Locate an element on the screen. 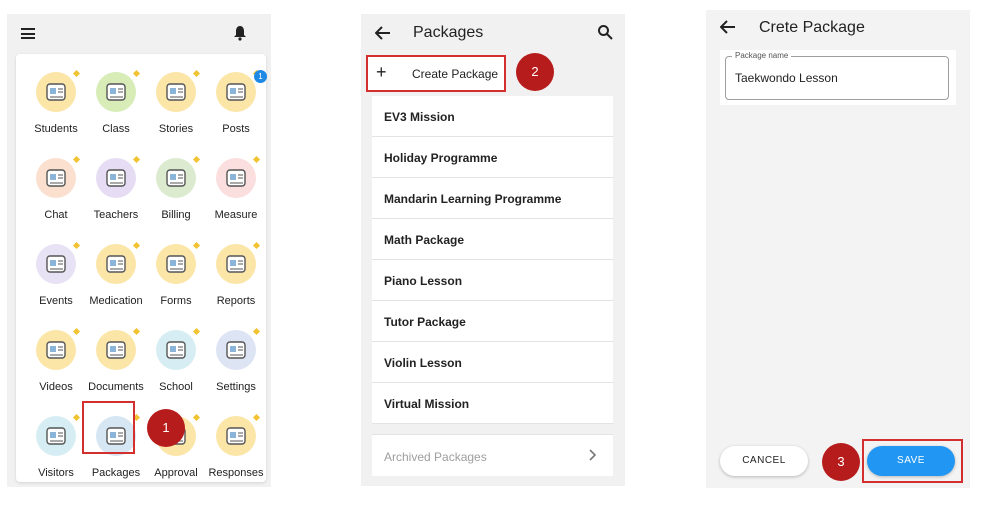  list-item: Violin Lesson is located at coordinates (492, 362).